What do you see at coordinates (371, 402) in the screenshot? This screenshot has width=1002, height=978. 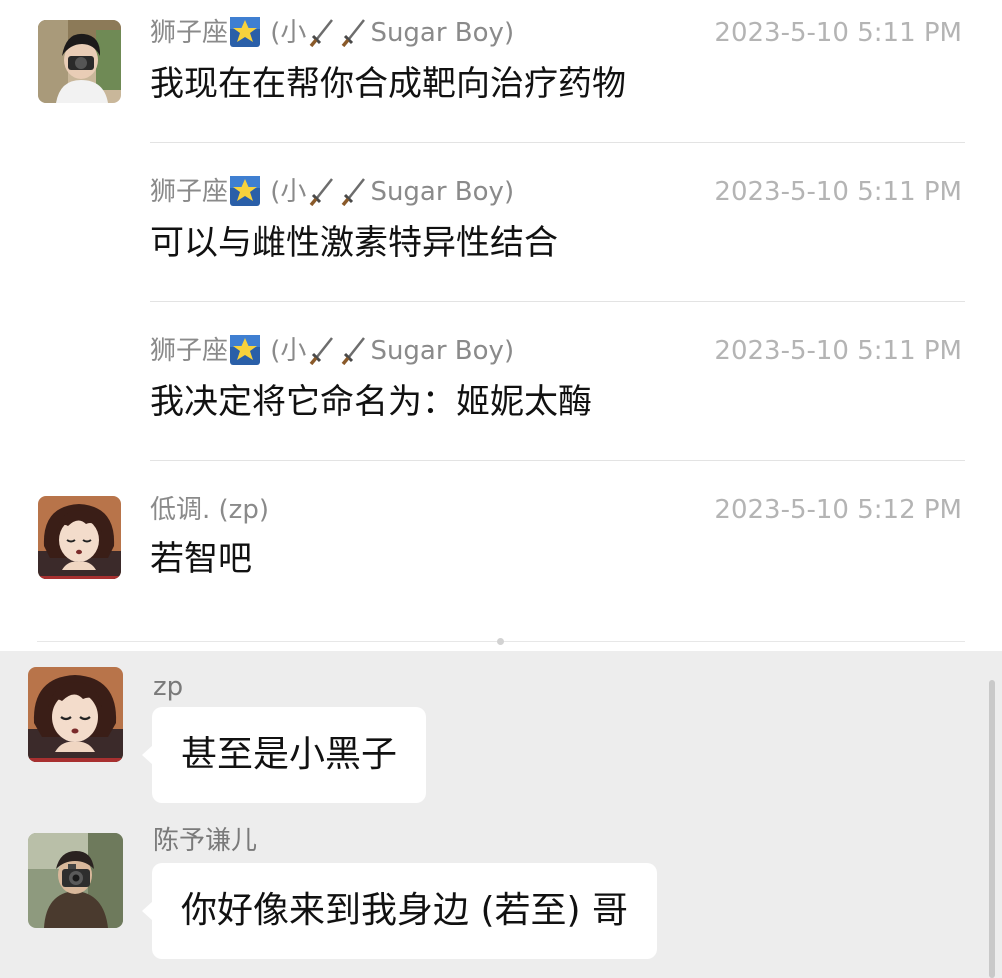 I see `message-text: 我决定将它命名为：姬妮太酶` at bounding box center [371, 402].